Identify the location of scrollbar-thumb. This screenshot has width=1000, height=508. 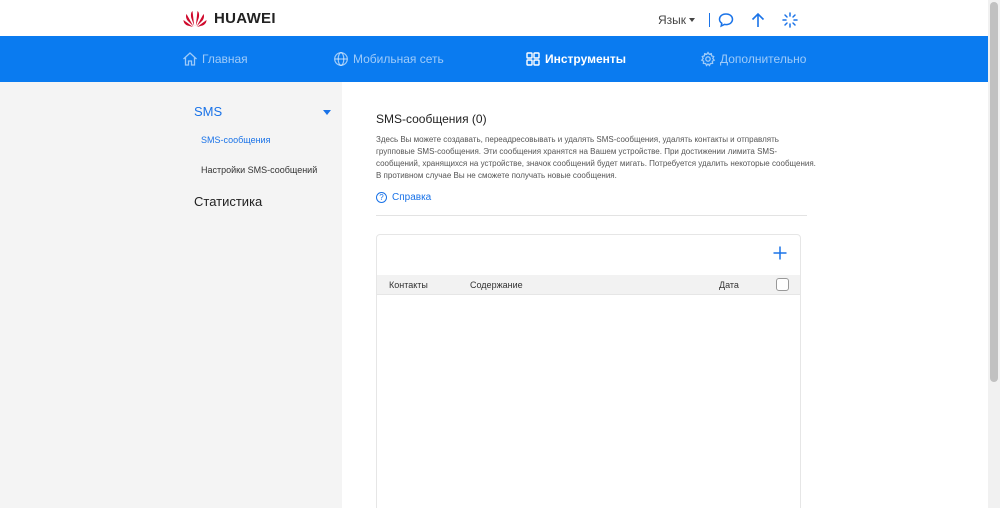
(994, 192).